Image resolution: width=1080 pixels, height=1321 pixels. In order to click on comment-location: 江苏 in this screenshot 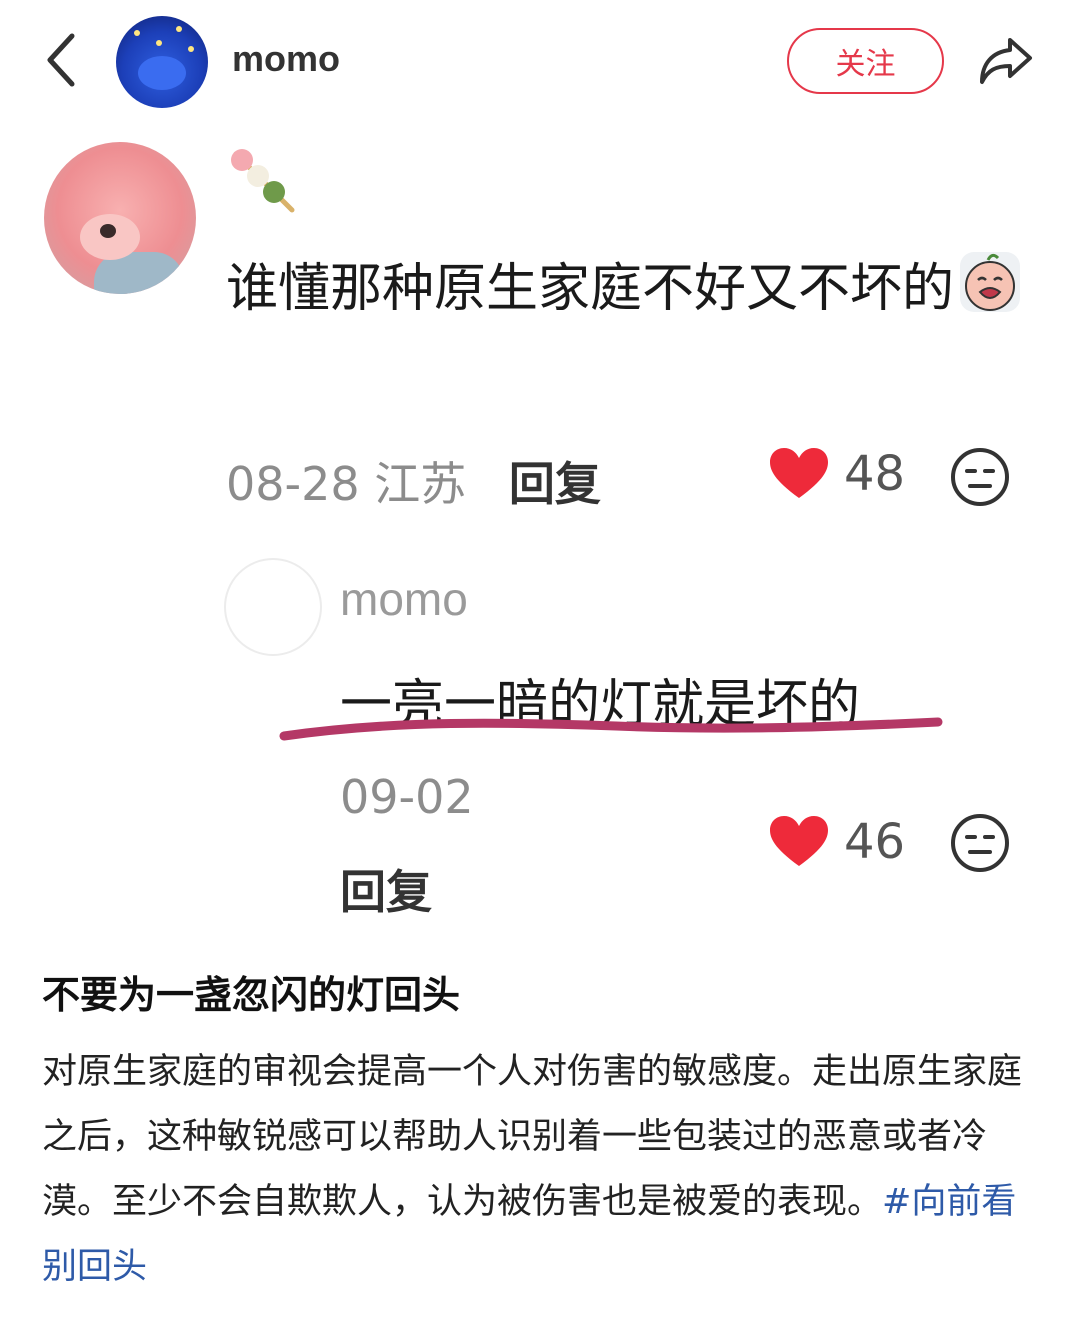, I will do `click(420, 484)`.